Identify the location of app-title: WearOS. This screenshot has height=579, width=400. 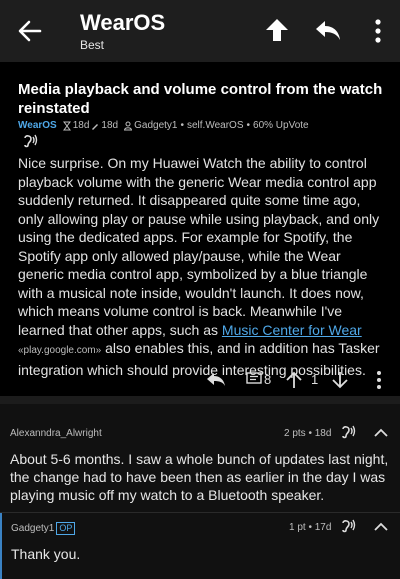
(123, 22).